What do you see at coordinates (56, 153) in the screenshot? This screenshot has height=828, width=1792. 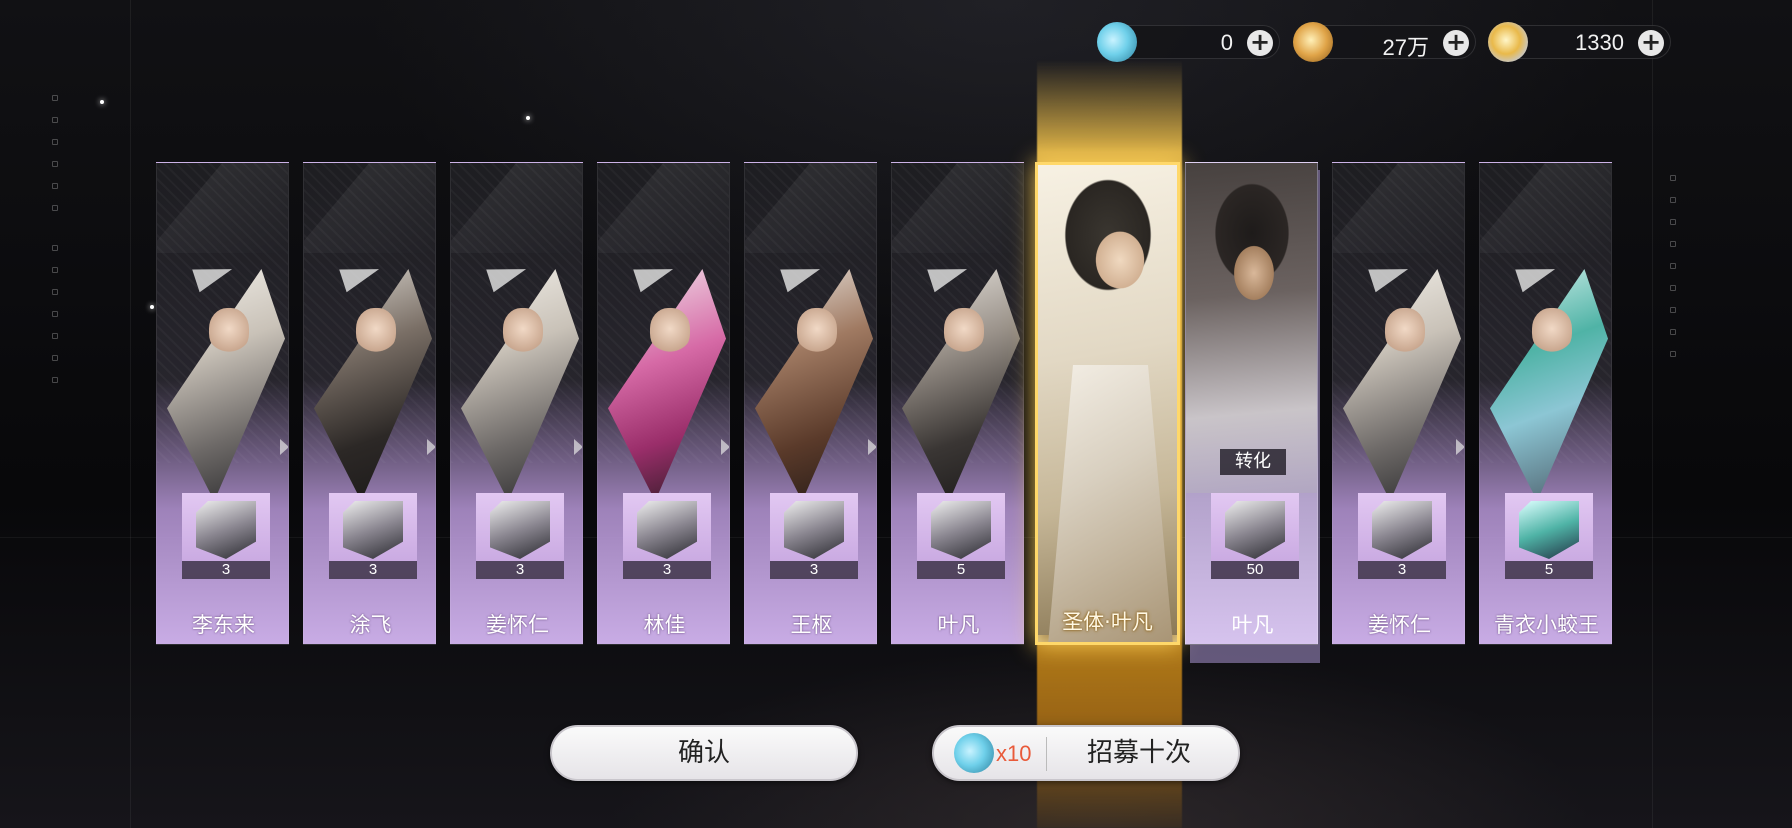 I see `side-decoration-left` at bounding box center [56, 153].